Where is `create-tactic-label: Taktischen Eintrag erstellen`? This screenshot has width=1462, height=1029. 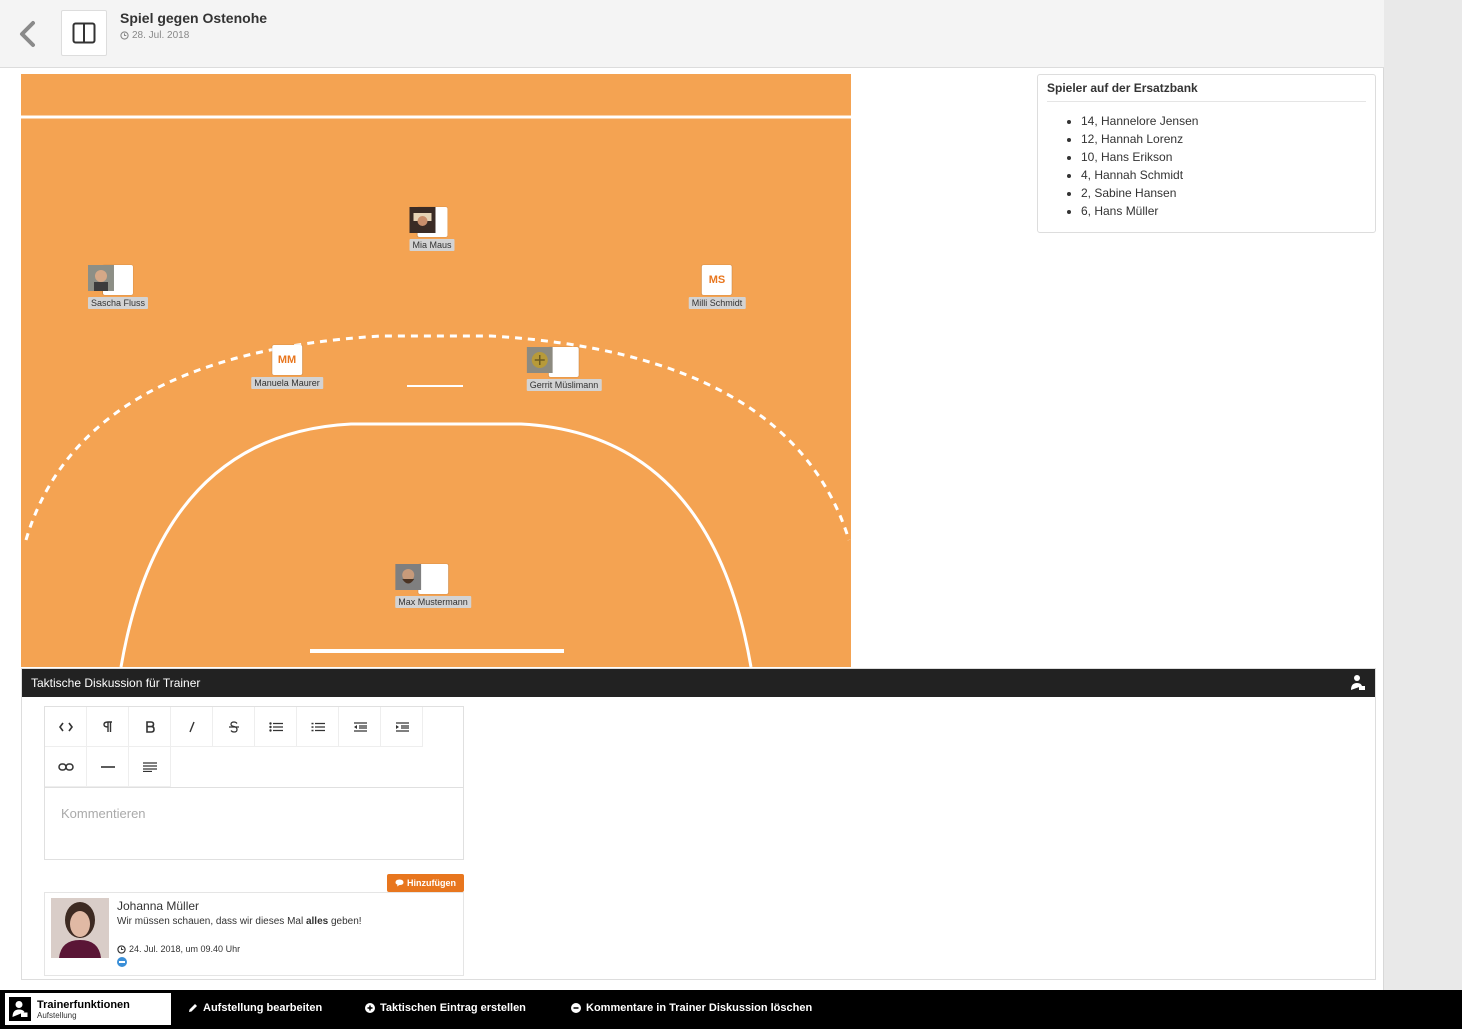
create-tactic-label: Taktischen Eintrag erstellen is located at coordinates (453, 1008).